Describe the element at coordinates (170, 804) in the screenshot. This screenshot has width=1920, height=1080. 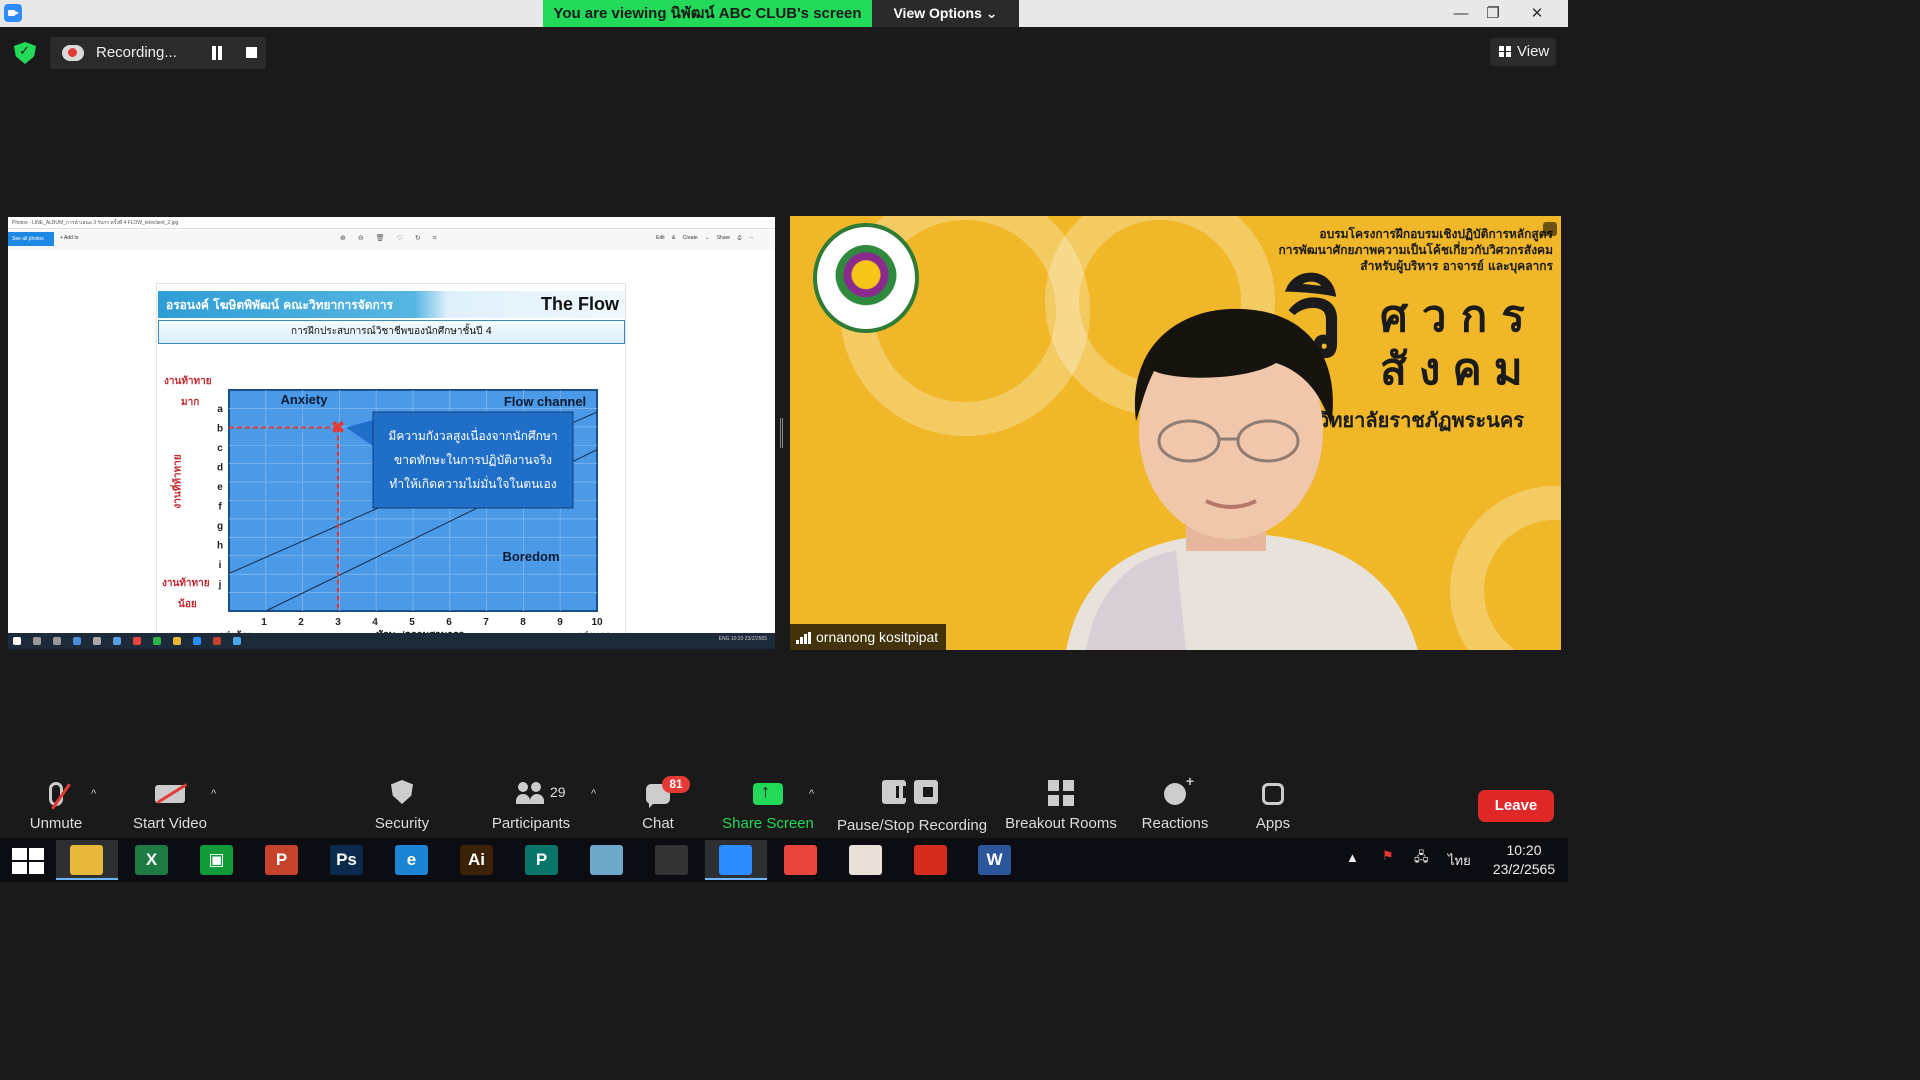
I see `start-video-button: Start Video` at that location.